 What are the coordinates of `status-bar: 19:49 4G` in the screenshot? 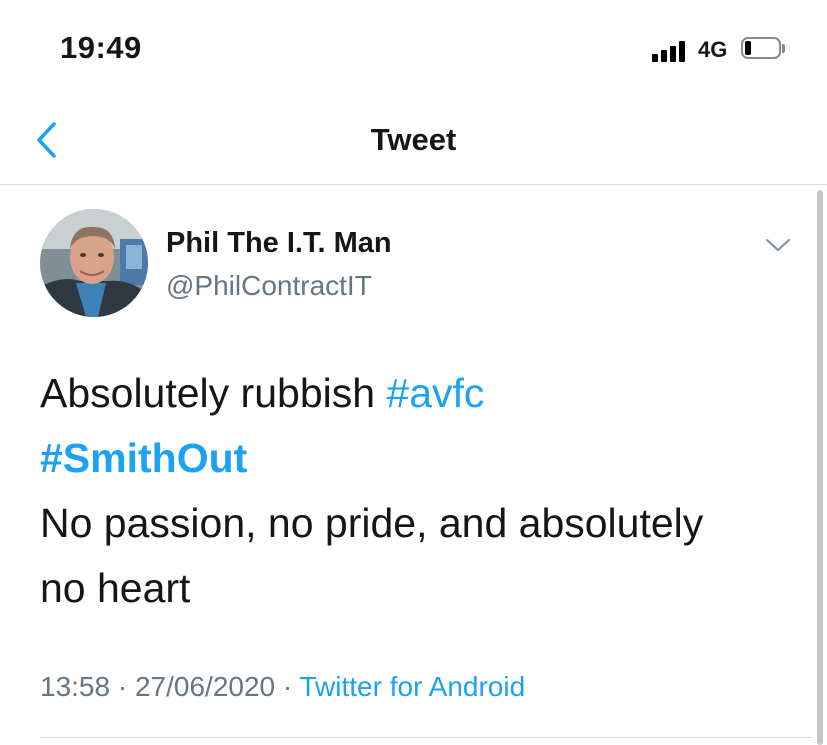 It's located at (413, 50).